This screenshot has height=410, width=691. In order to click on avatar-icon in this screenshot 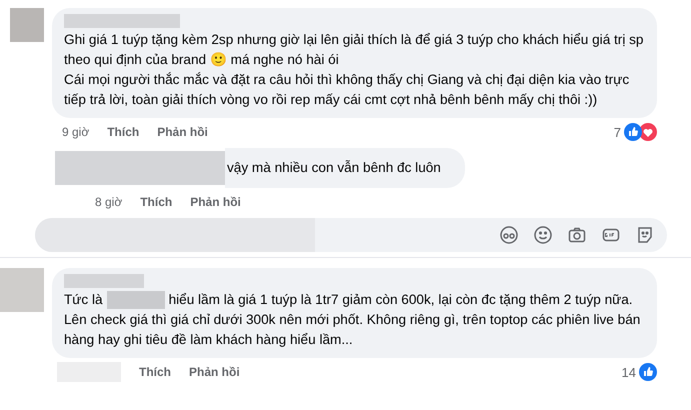, I will do `click(509, 235)`.